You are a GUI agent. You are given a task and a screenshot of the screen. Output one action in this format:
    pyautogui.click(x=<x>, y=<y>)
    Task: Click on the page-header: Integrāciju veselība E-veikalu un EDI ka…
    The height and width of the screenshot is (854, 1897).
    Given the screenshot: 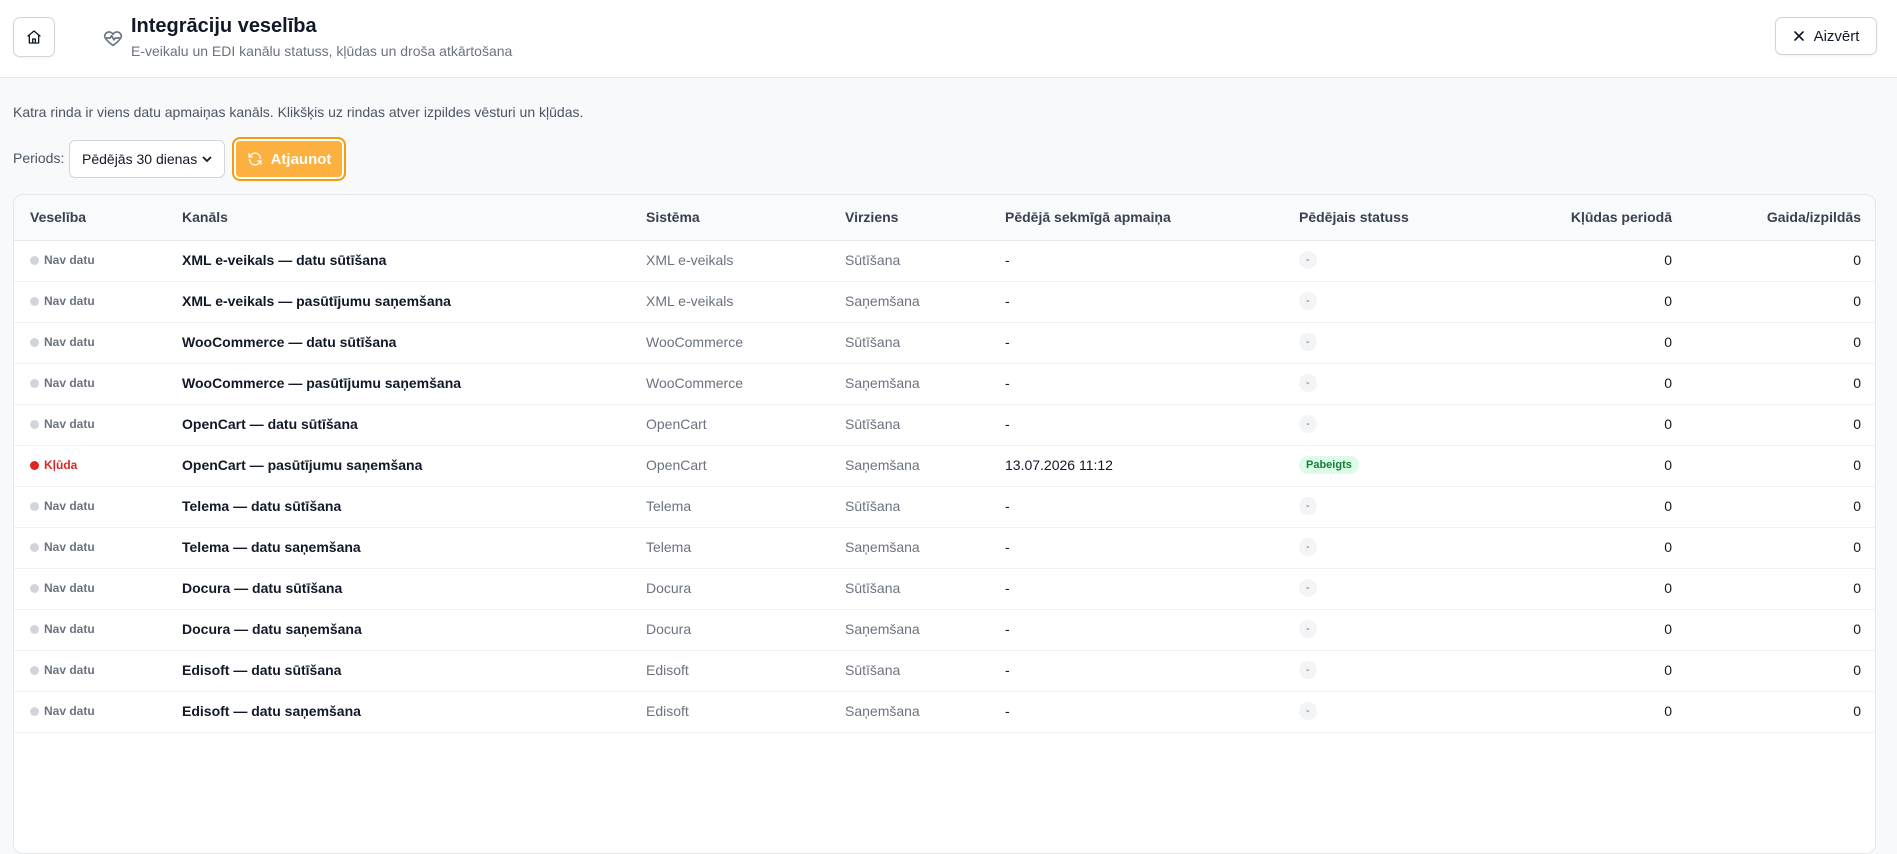 What is the action you would take?
    pyautogui.click(x=948, y=39)
    